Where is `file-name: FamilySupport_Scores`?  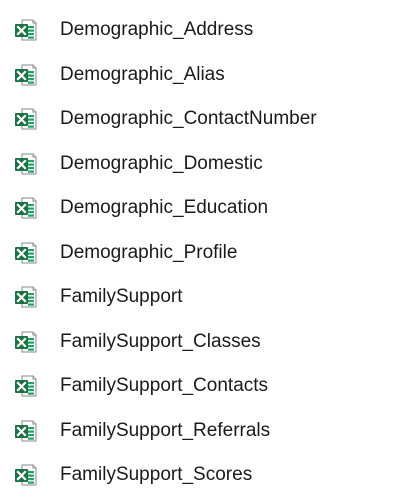 file-name: FamilySupport_Scores is located at coordinates (156, 475).